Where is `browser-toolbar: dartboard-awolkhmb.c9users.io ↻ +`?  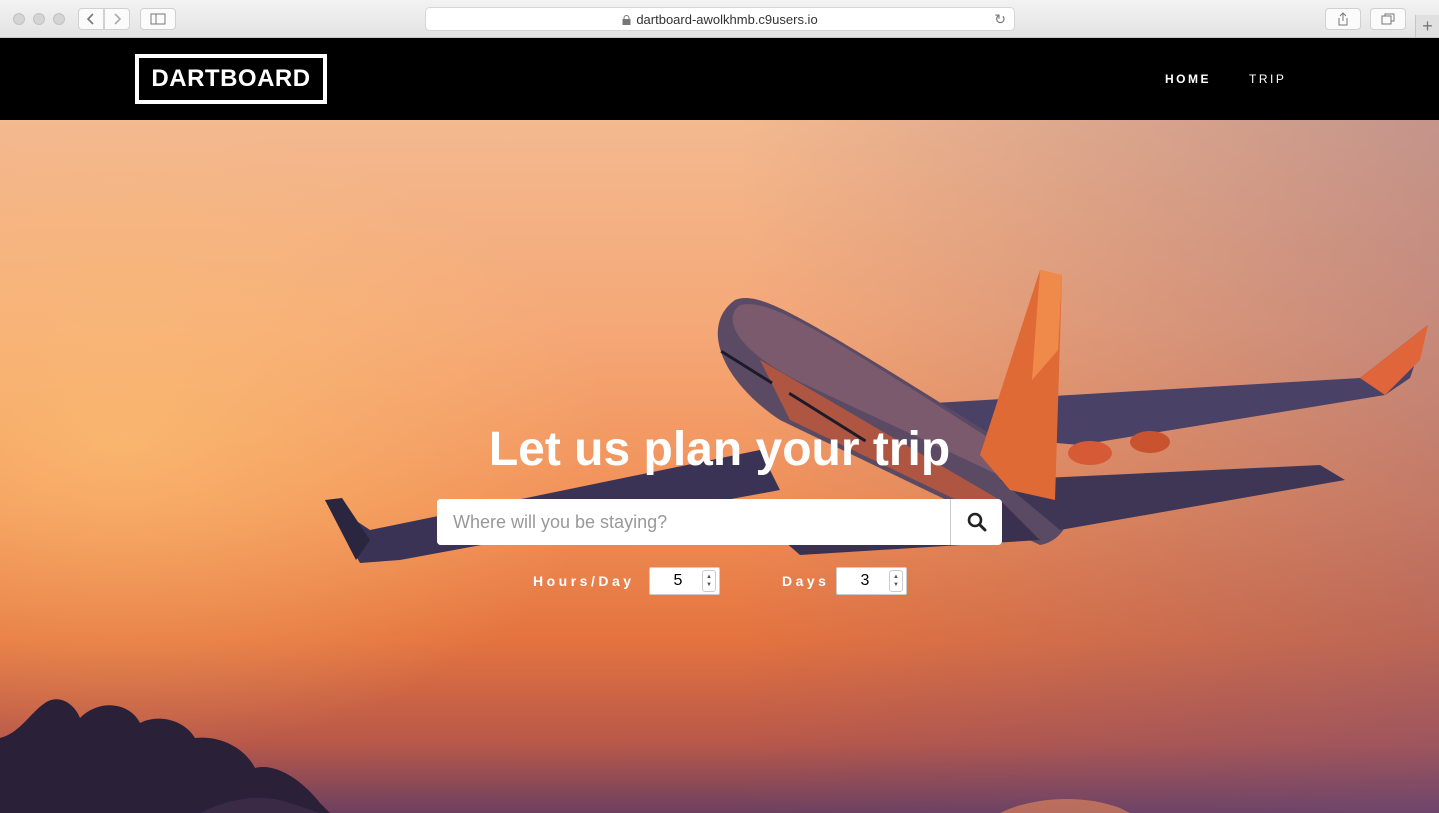 browser-toolbar: dartboard-awolkhmb.c9users.io ↻ + is located at coordinates (719, 19).